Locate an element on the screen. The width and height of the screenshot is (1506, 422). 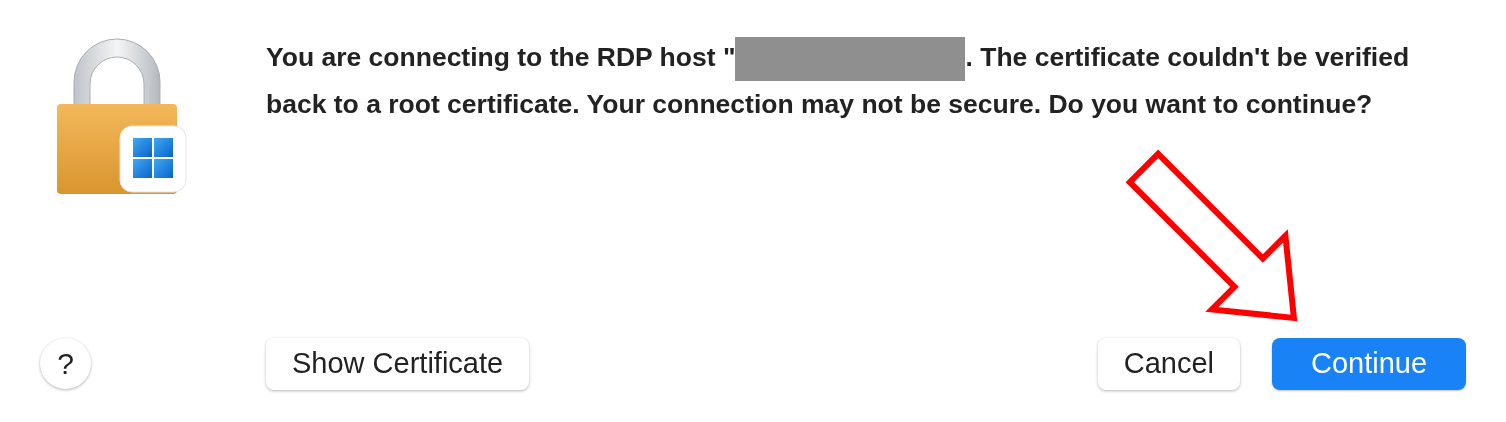
padlock-icon is located at coordinates (121, 117).